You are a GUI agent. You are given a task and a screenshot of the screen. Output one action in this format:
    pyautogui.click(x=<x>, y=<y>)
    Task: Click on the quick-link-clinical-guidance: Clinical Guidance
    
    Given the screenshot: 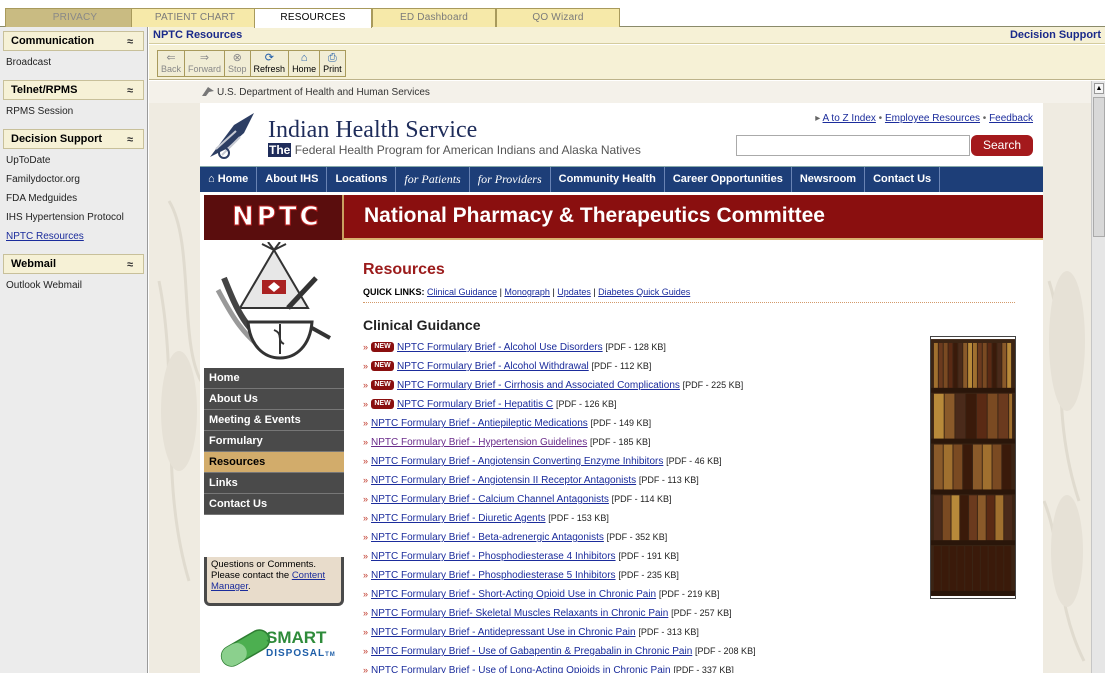 What is the action you would take?
    pyautogui.click(x=462, y=292)
    